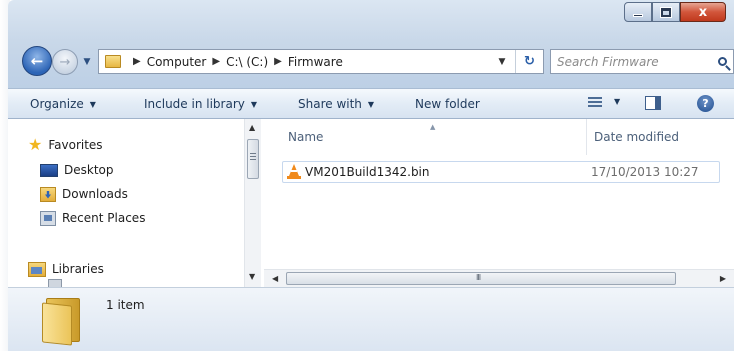 This screenshot has width=734, height=351. What do you see at coordinates (330, 104) in the screenshot?
I see `share-with-label: Share with` at bounding box center [330, 104].